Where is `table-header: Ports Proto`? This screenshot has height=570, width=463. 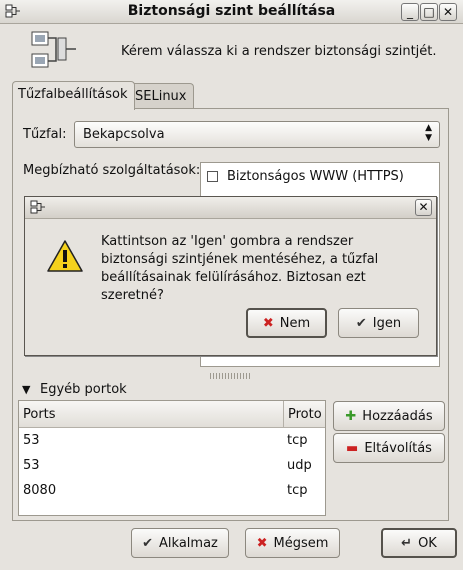 table-header: Ports Proto is located at coordinates (172, 414).